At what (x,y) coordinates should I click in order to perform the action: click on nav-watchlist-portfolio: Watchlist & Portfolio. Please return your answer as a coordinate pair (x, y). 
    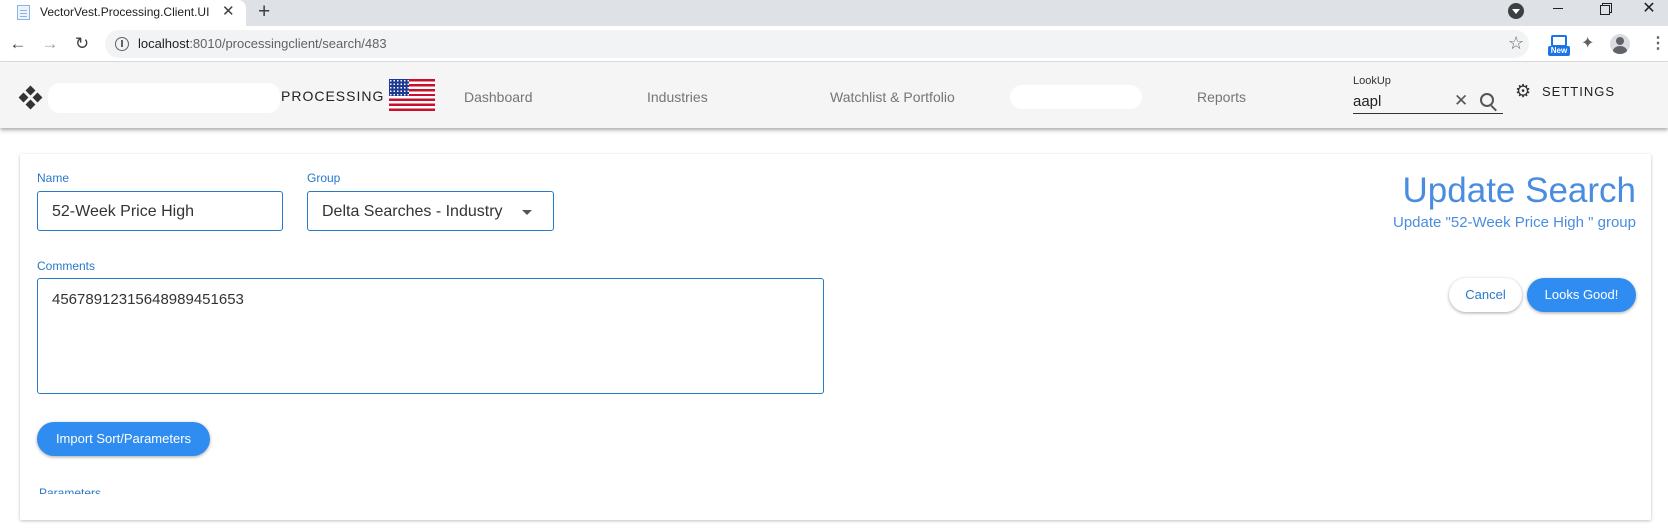
    Looking at the image, I should click on (892, 97).